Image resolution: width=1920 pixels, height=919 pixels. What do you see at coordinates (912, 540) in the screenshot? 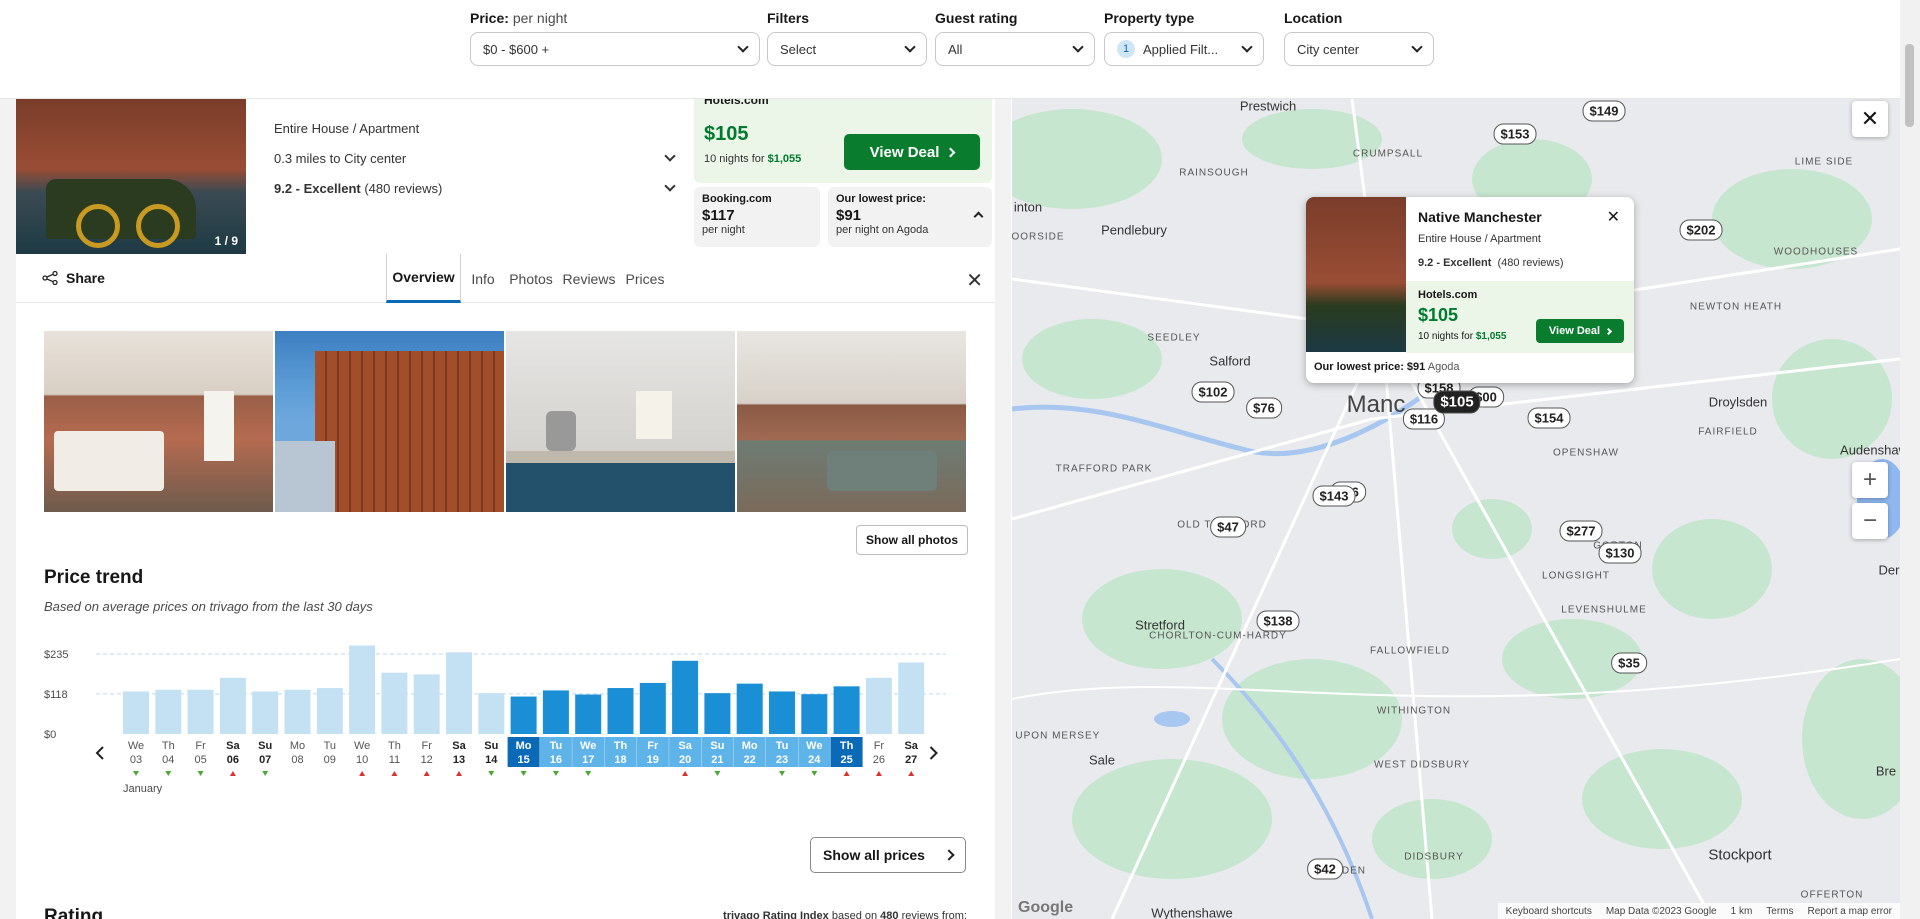
I see `show-all-photos-button: Show all photos` at bounding box center [912, 540].